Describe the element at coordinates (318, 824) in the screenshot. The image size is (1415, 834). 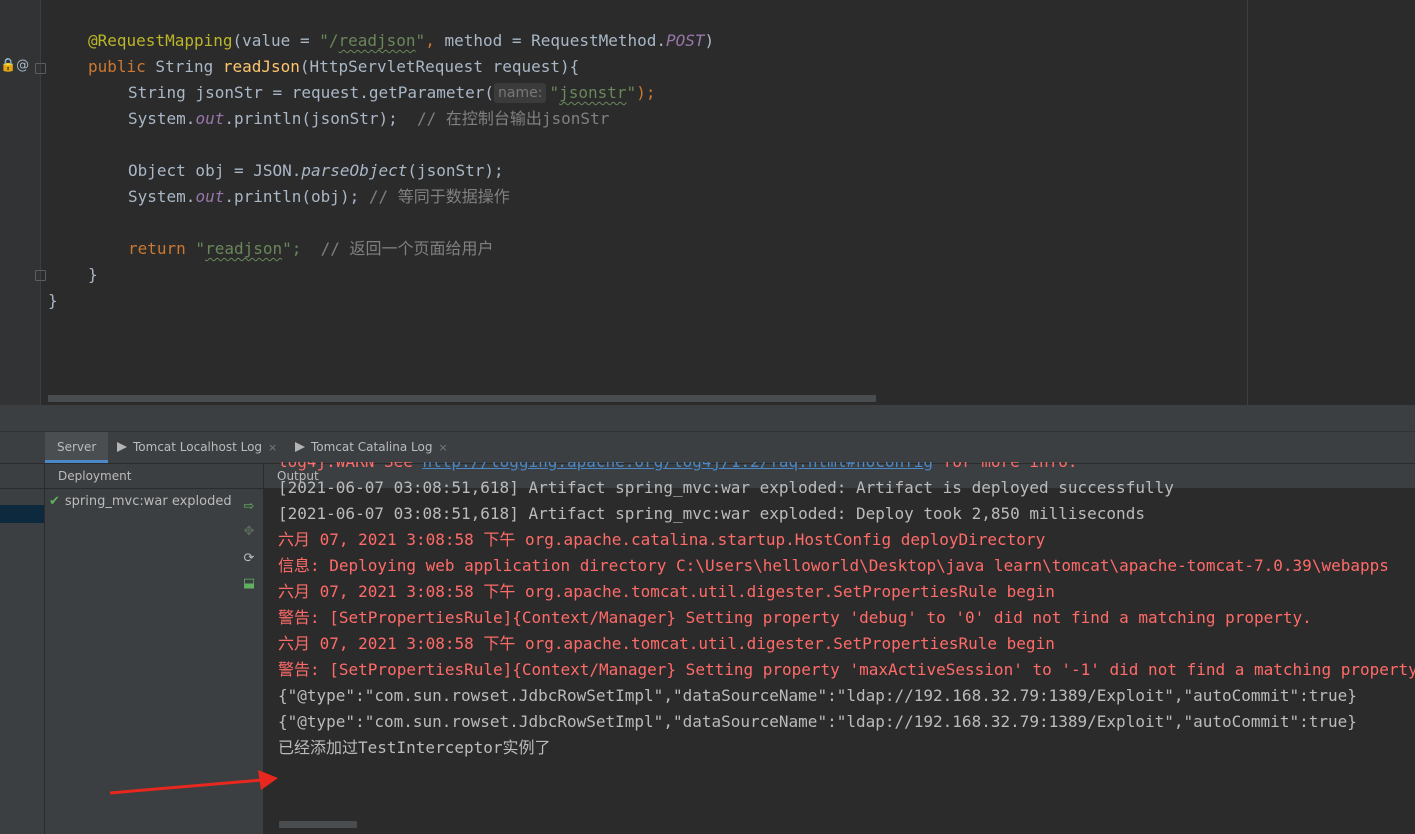
I see `output-horizontal-scrollbar` at that location.